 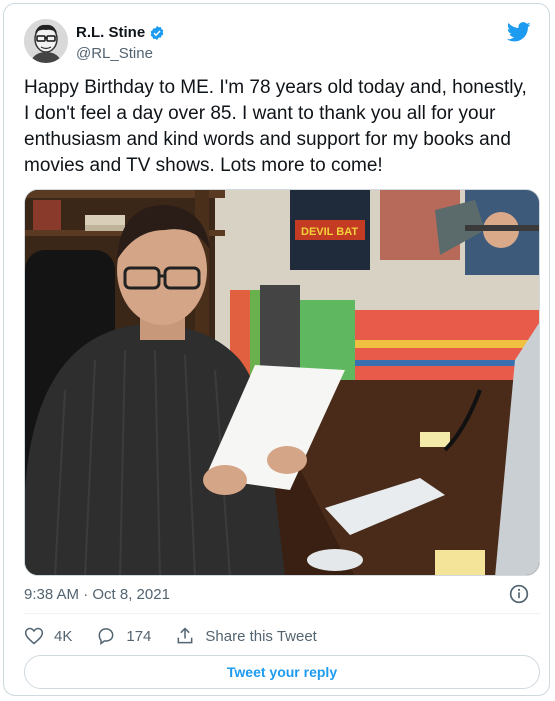 What do you see at coordinates (114, 53) in the screenshot?
I see `author-handle: @RL_Stine` at bounding box center [114, 53].